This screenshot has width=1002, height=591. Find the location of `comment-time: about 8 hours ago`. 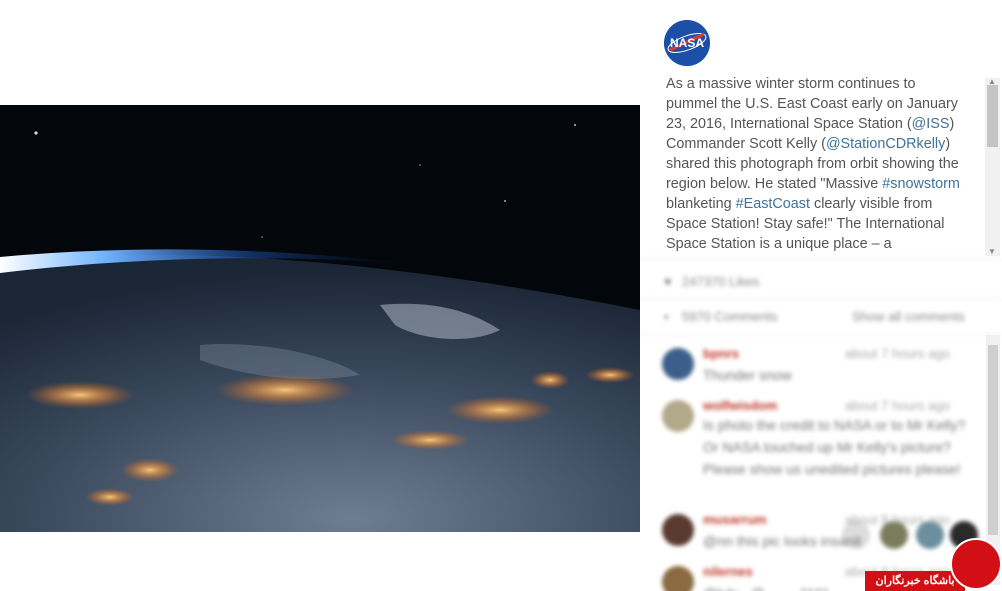

comment-time: about 8 hours ago is located at coordinates (897, 519).